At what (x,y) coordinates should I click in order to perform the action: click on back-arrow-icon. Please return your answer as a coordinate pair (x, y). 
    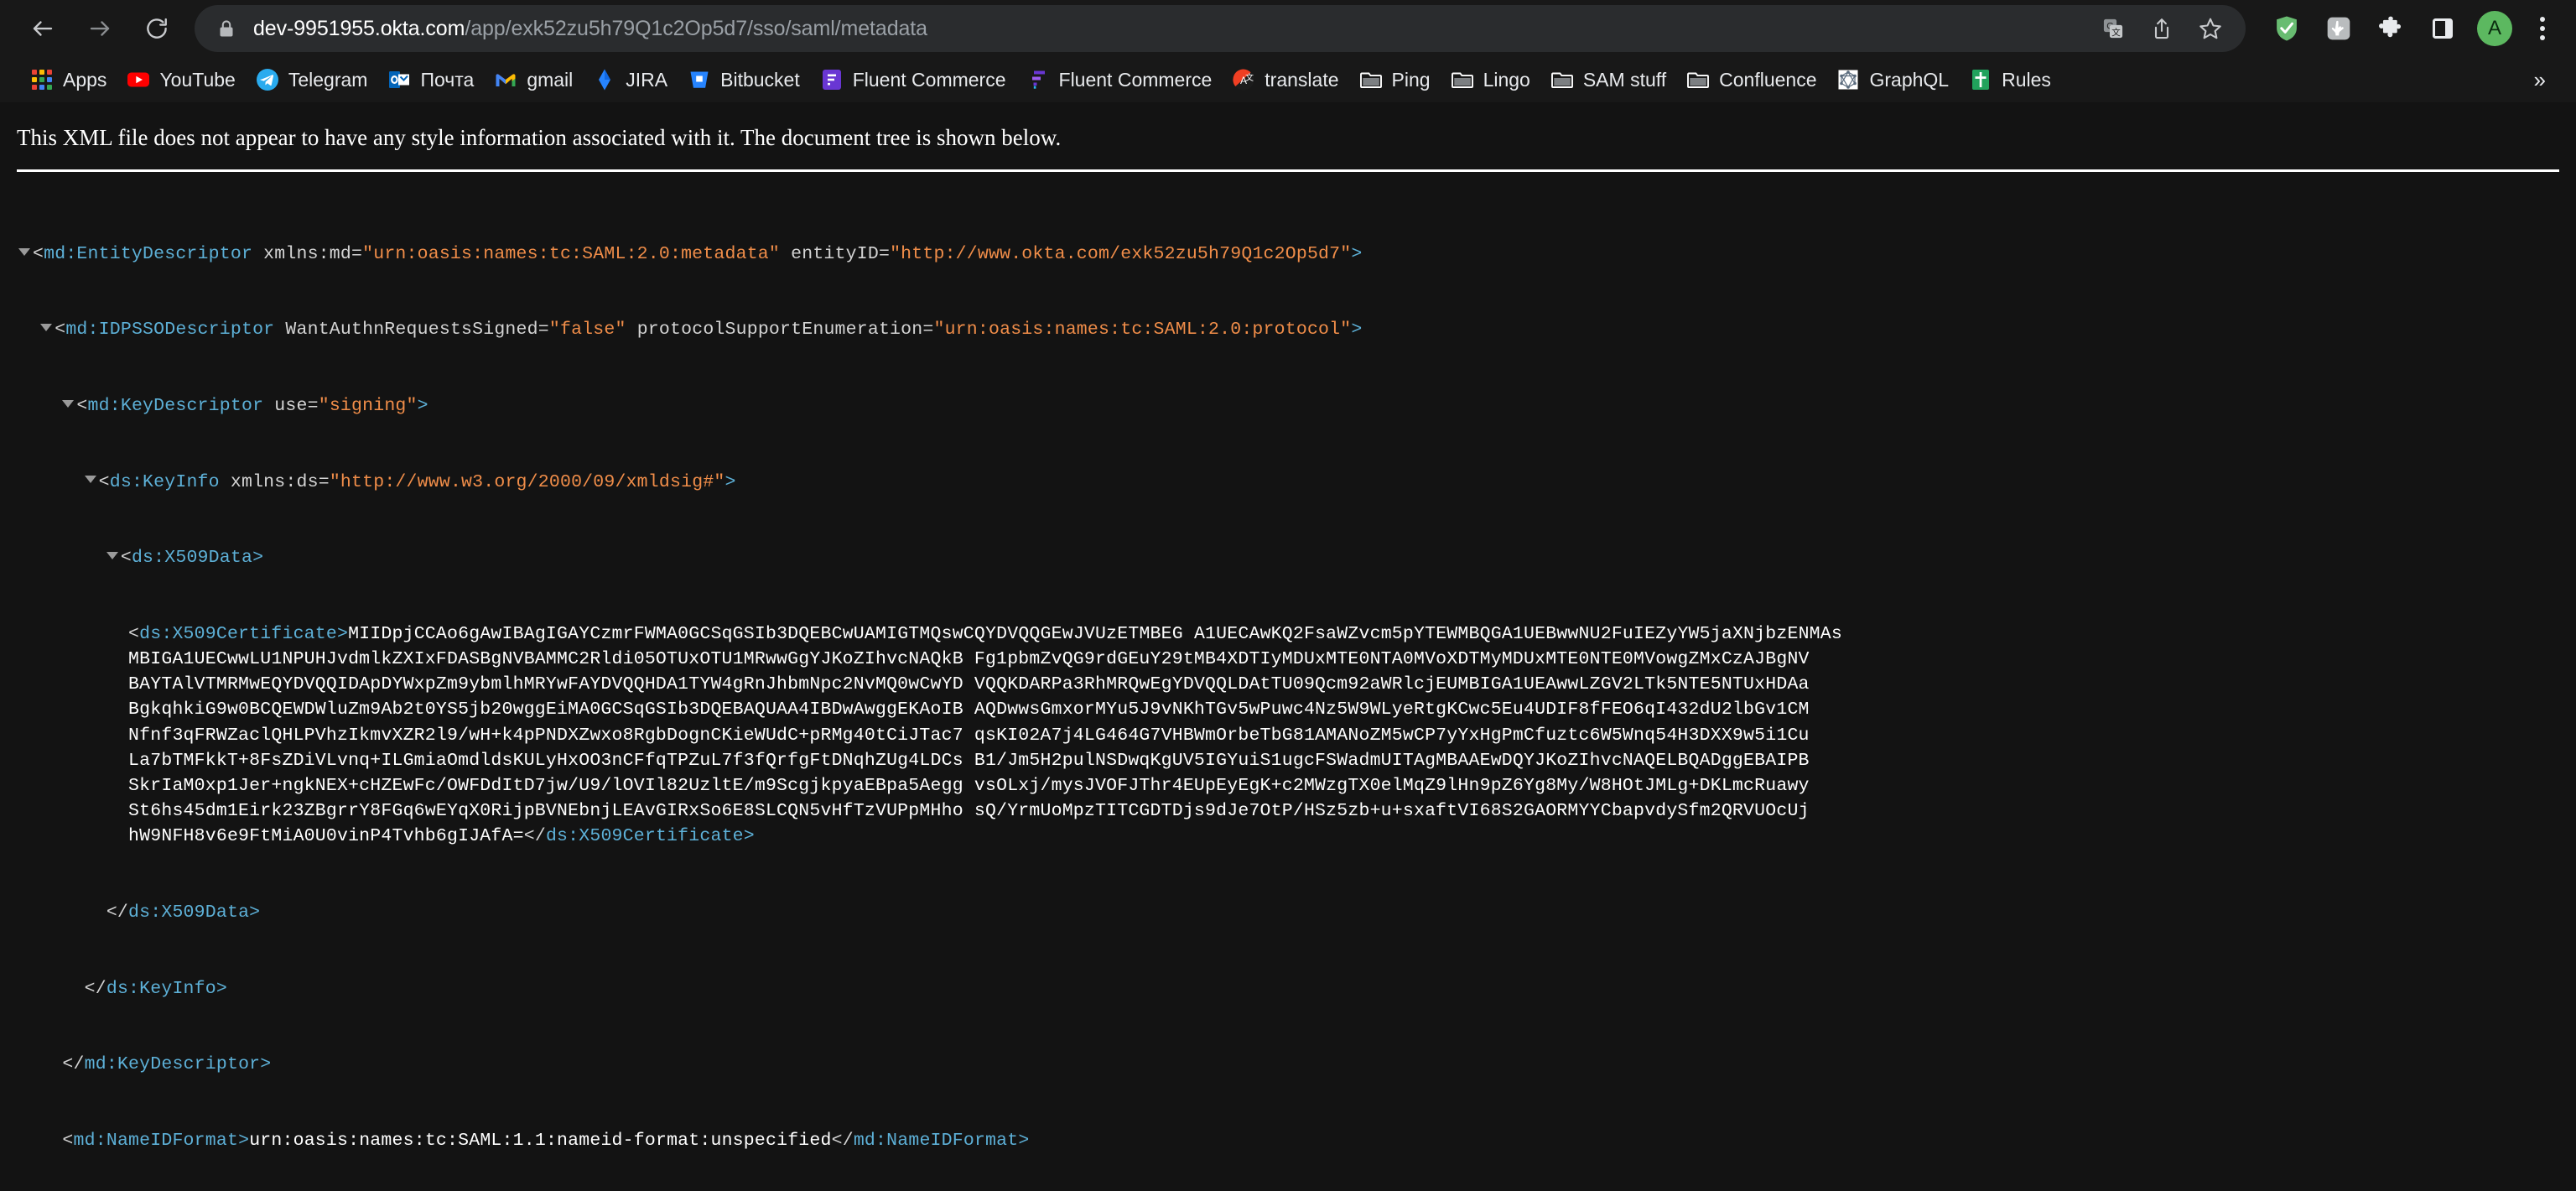
    Looking at the image, I should click on (43, 28).